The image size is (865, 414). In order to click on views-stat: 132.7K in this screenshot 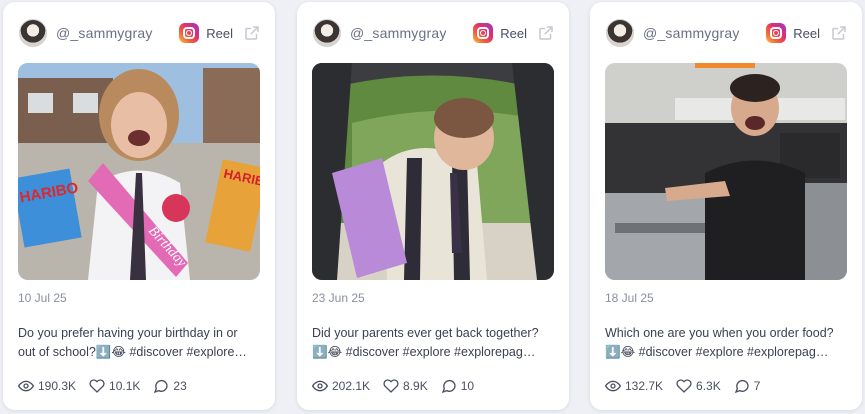, I will do `click(634, 386)`.